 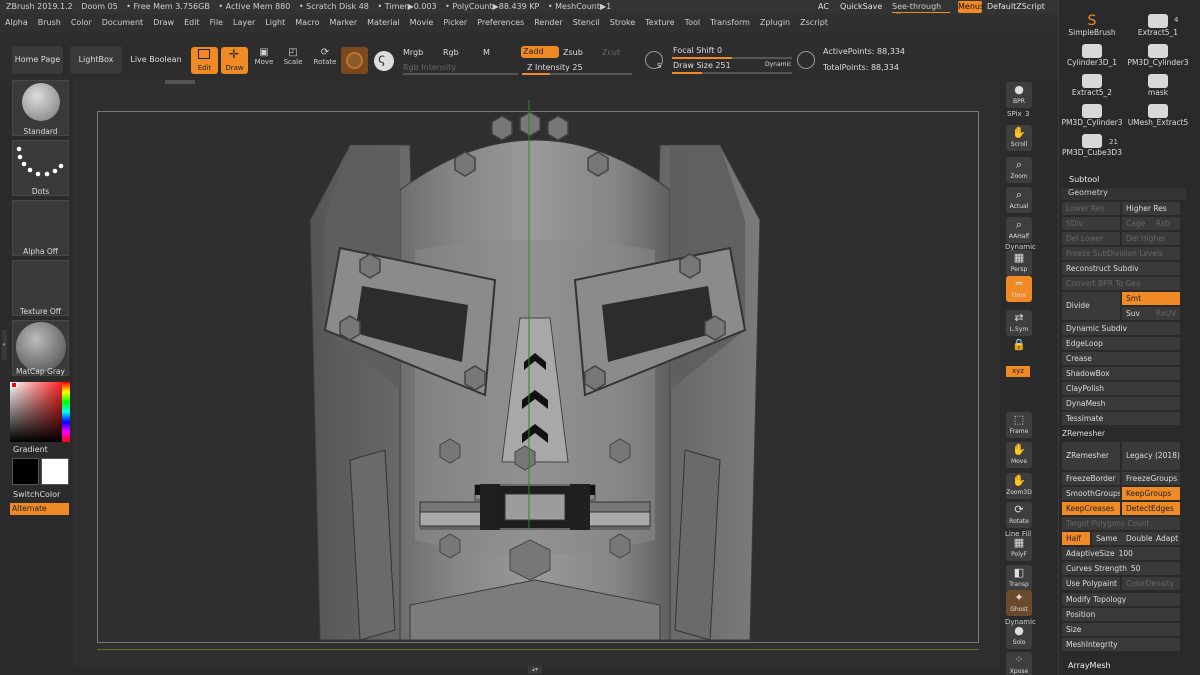 What do you see at coordinates (1016, 6) in the screenshot?
I see `default-zscript-button: DefaultZScript` at bounding box center [1016, 6].